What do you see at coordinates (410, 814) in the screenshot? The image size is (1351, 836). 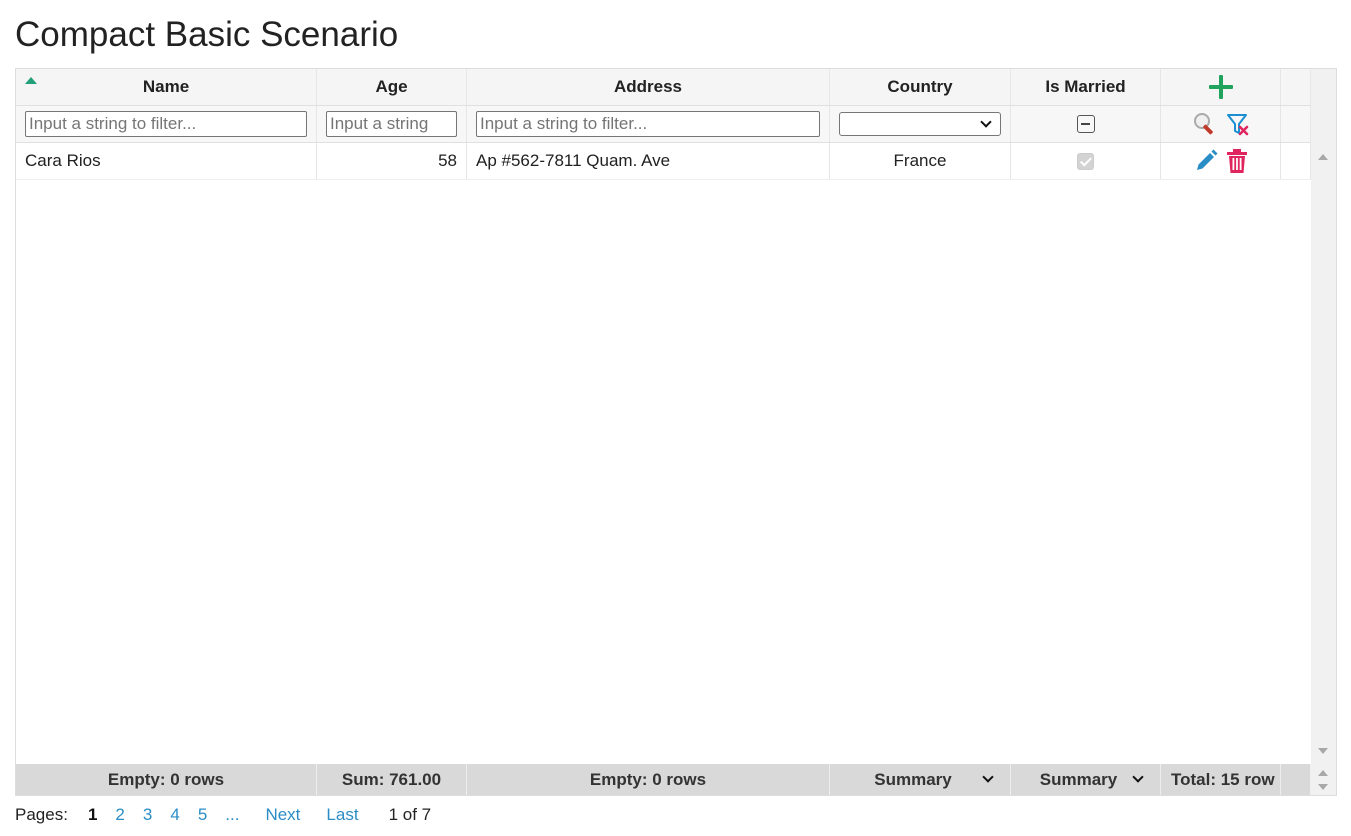 I see `page-count: 1 of 7` at bounding box center [410, 814].